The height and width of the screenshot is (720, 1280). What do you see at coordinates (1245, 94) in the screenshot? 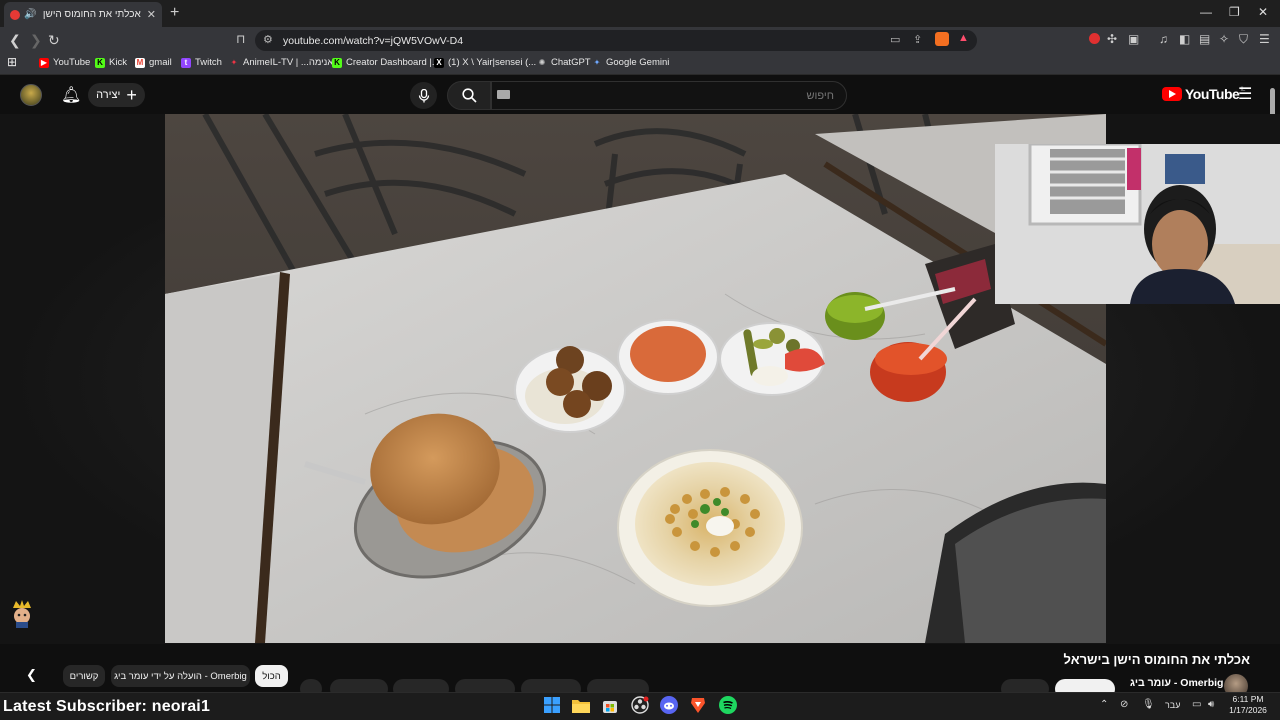
I see `guide-menu-icon: ☰` at bounding box center [1245, 94].